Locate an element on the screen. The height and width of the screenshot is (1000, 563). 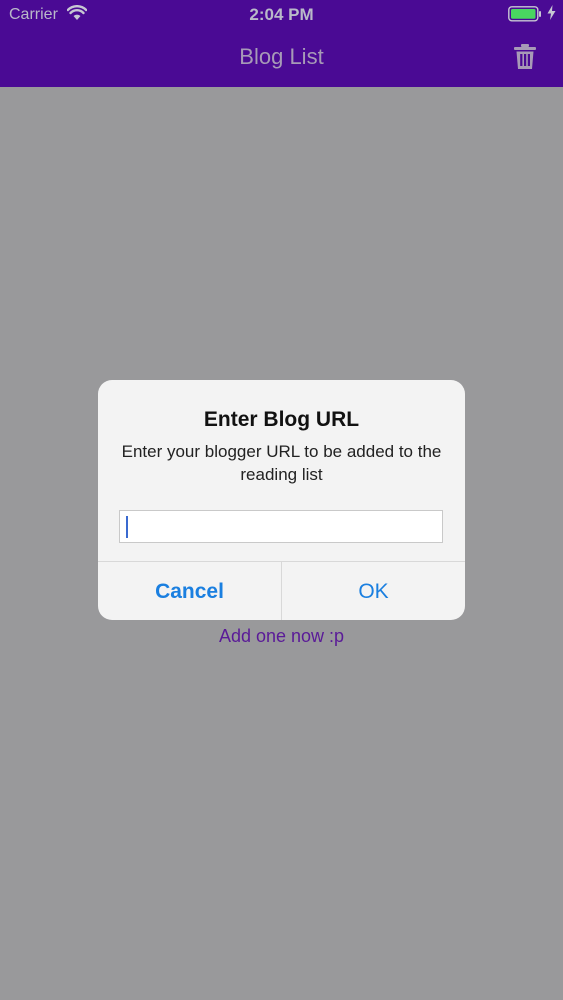
navigation-bar: Carrier 2:04 PM Blog List is located at coordinates (281, 43).